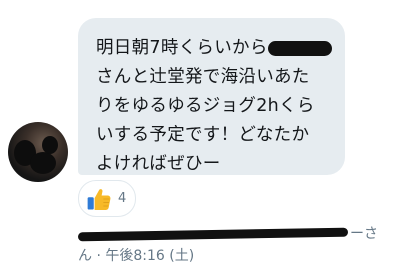 This screenshot has width=415, height=269. Describe the element at coordinates (122, 198) in the screenshot. I see `reaction-count: 4` at that location.